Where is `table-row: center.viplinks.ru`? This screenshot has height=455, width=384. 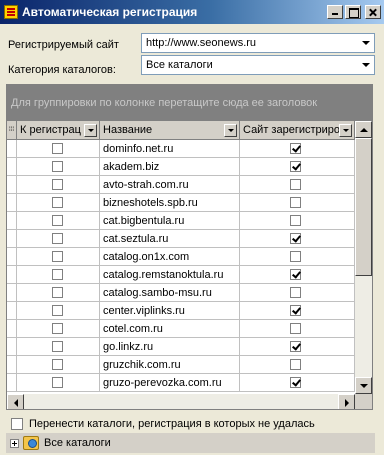
table-row: center.viplinks.ru is located at coordinates (181, 311).